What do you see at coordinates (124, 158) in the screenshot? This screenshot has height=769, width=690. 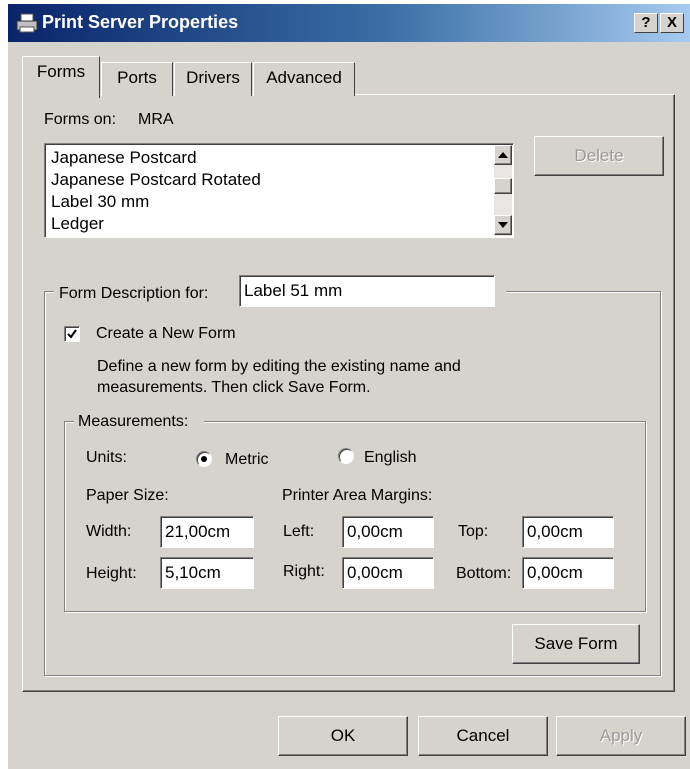 I see `list-item: Japanese Postcard` at bounding box center [124, 158].